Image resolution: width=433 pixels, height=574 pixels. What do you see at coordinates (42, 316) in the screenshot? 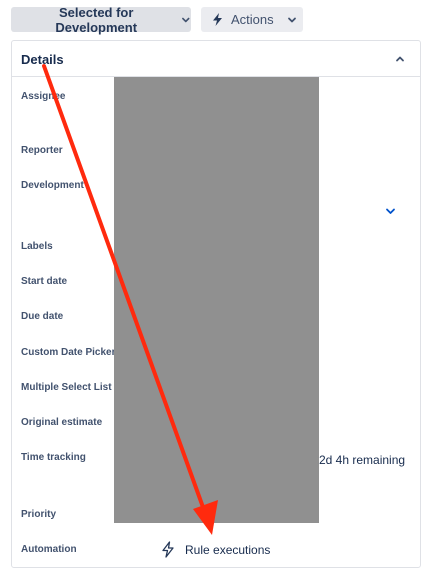
I see `field-label-due-date: Due date` at bounding box center [42, 316].